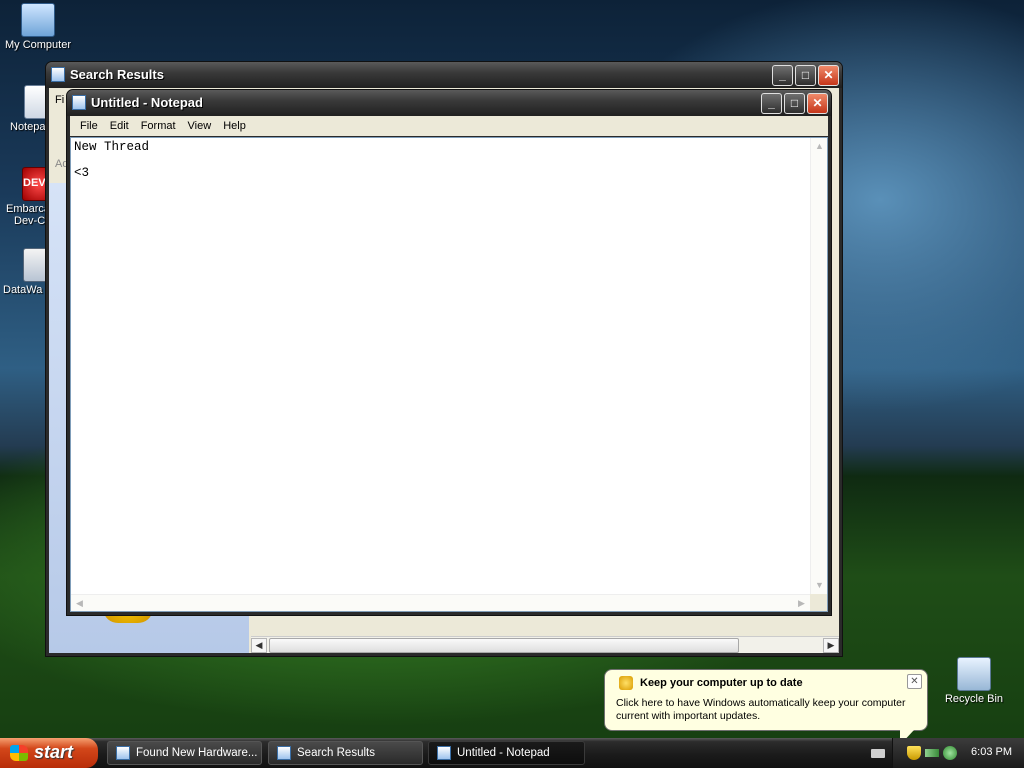  Describe the element at coordinates (19, 753) in the screenshot. I see `windows-flag-icon` at that location.